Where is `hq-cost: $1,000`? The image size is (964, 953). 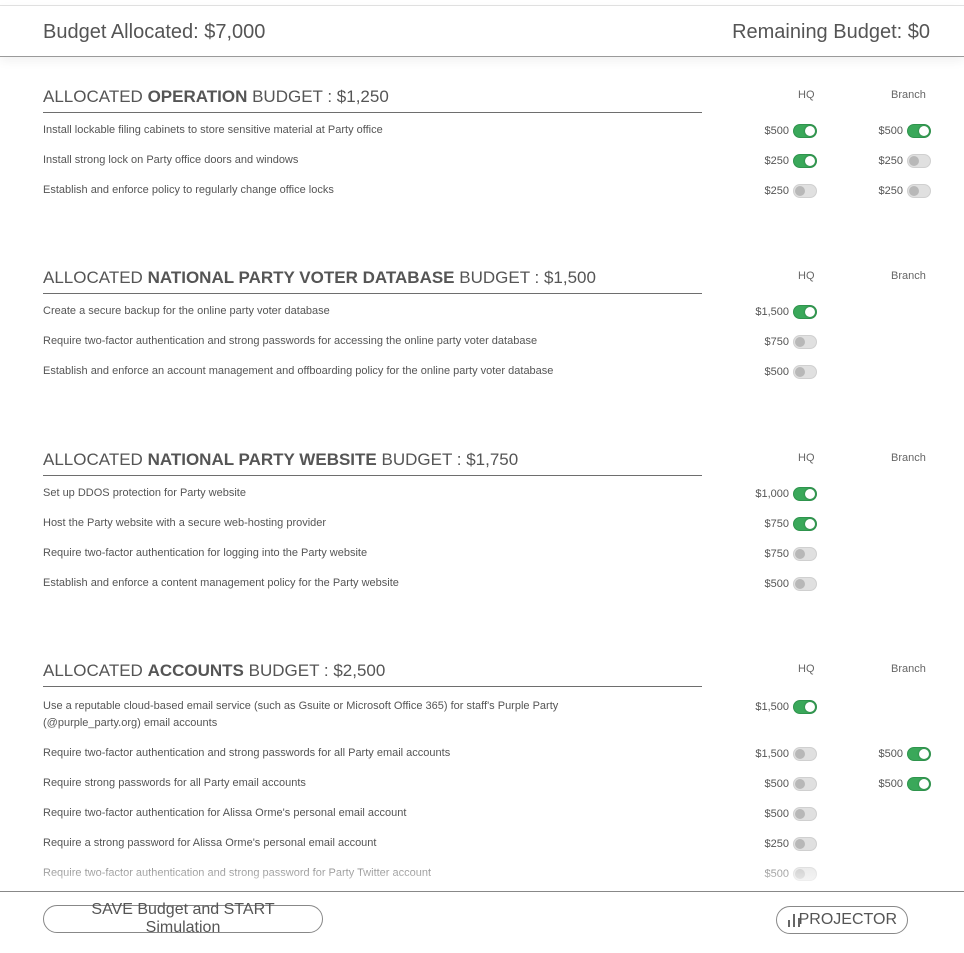
hq-cost: $1,000 is located at coordinates (772, 494).